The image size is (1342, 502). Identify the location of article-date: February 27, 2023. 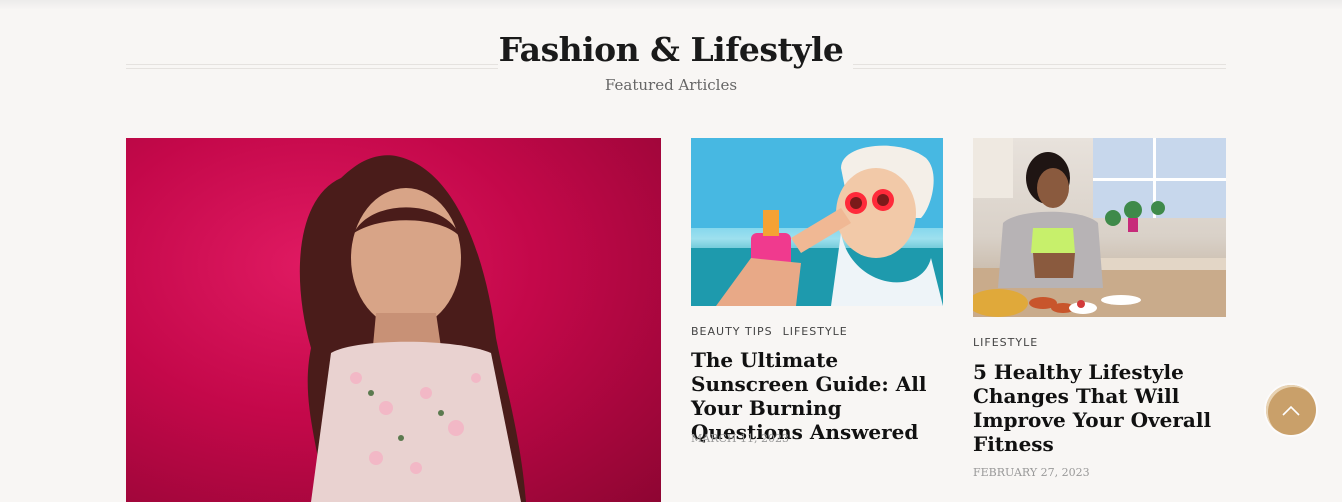
(1031, 472).